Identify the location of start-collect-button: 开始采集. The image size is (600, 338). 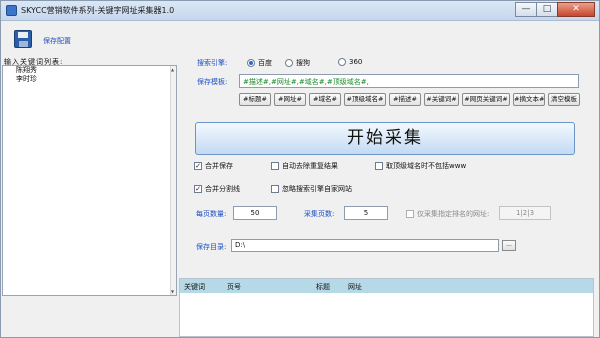
(385, 138).